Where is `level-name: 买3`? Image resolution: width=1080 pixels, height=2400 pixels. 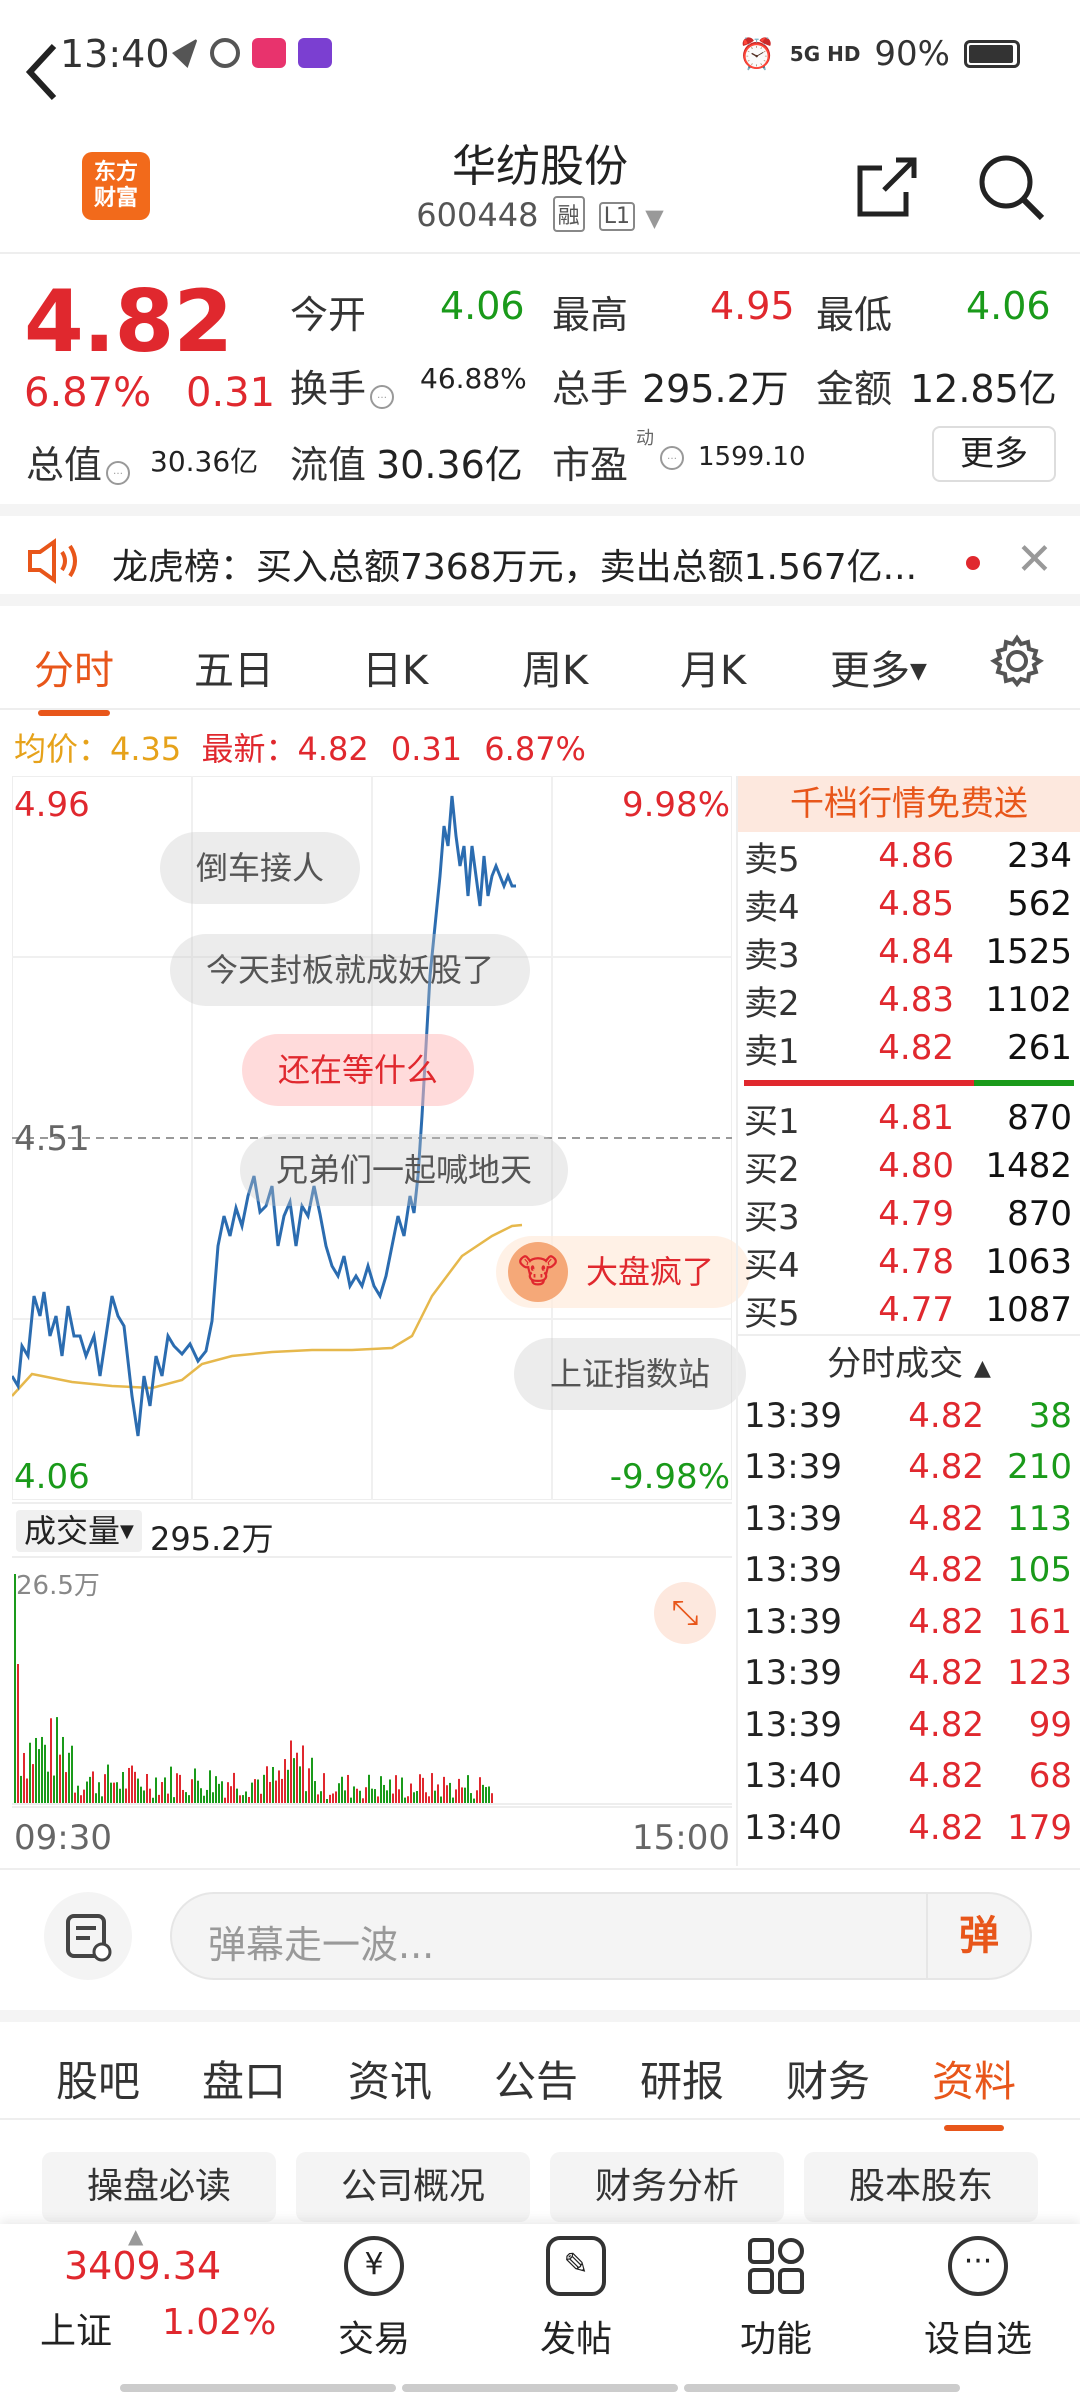 level-name: 买3 is located at coordinates (772, 1217).